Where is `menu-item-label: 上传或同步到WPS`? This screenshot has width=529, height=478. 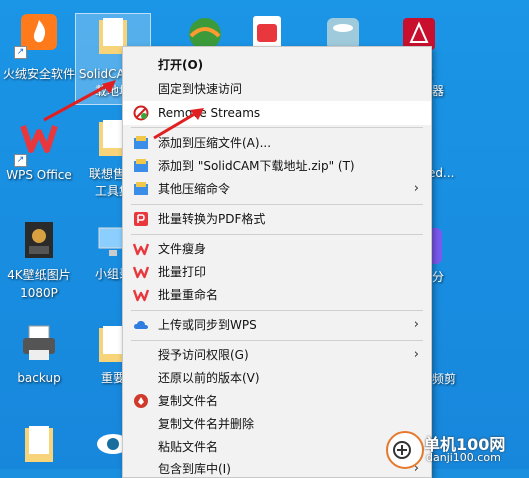 menu-item-label: 上传或同步到WPS is located at coordinates (207, 325).